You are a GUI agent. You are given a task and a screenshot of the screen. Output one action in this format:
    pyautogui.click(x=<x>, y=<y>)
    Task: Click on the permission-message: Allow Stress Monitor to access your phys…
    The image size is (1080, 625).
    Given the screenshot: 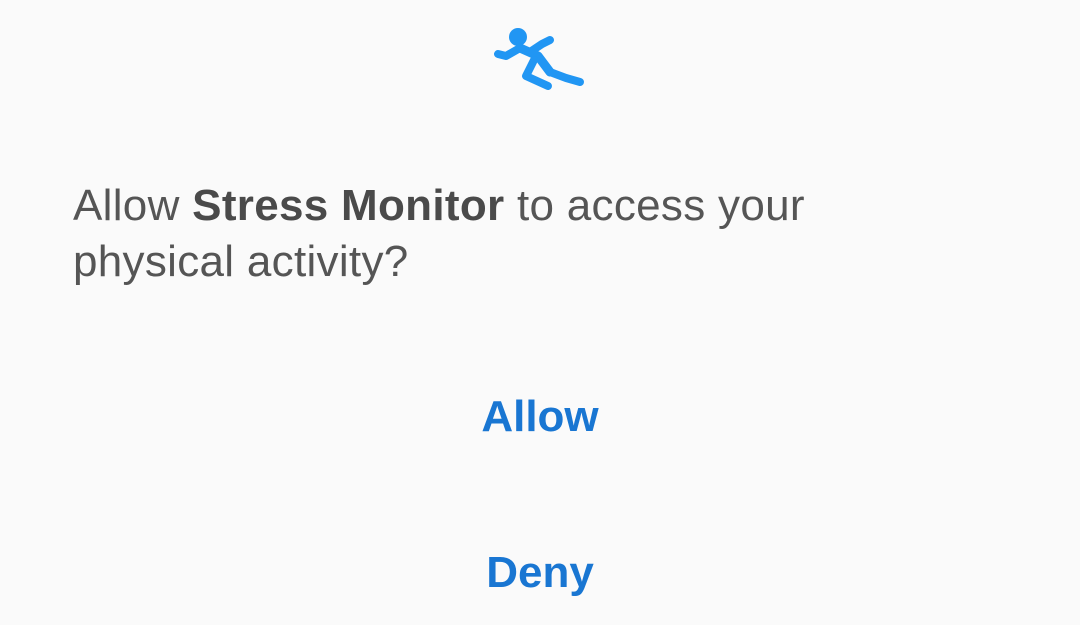 What is the action you would take?
    pyautogui.click(x=523, y=234)
    